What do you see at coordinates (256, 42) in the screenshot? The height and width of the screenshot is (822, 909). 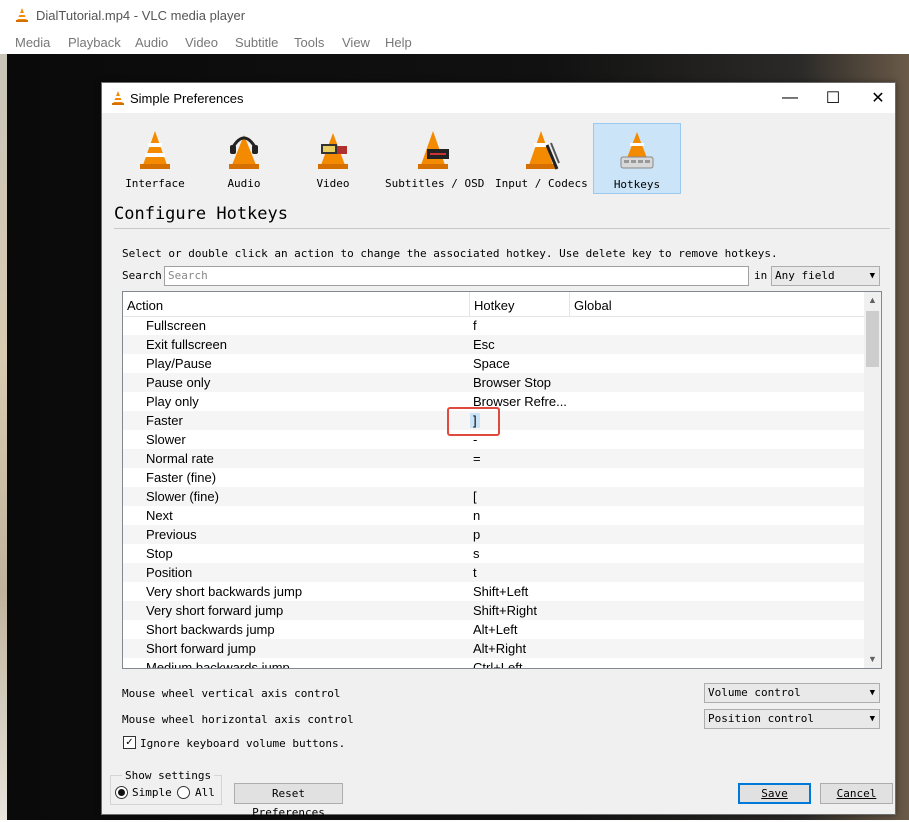 I see `menu-subtitle: Subtitle` at bounding box center [256, 42].